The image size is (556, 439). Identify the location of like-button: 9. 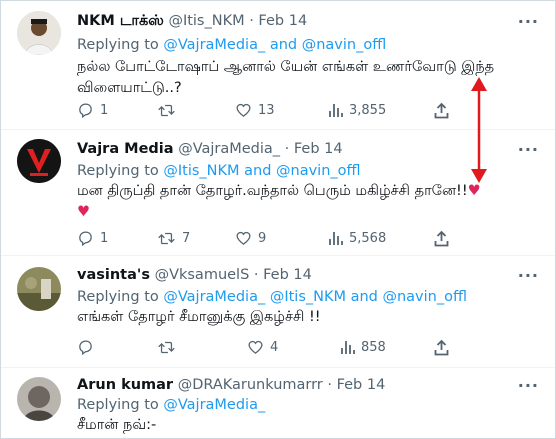
(250, 238).